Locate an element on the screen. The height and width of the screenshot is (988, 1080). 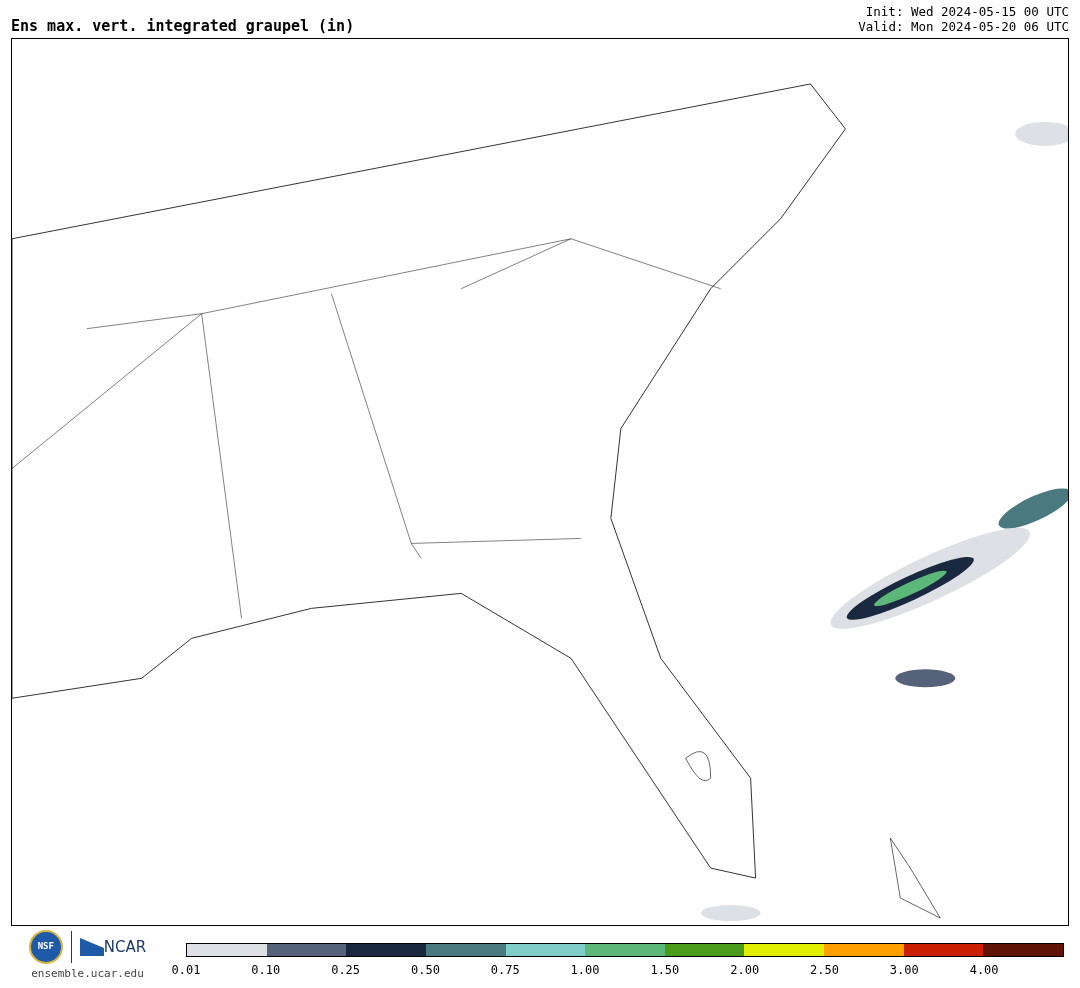
ncar-logo-icon is located at coordinates (91, 947).